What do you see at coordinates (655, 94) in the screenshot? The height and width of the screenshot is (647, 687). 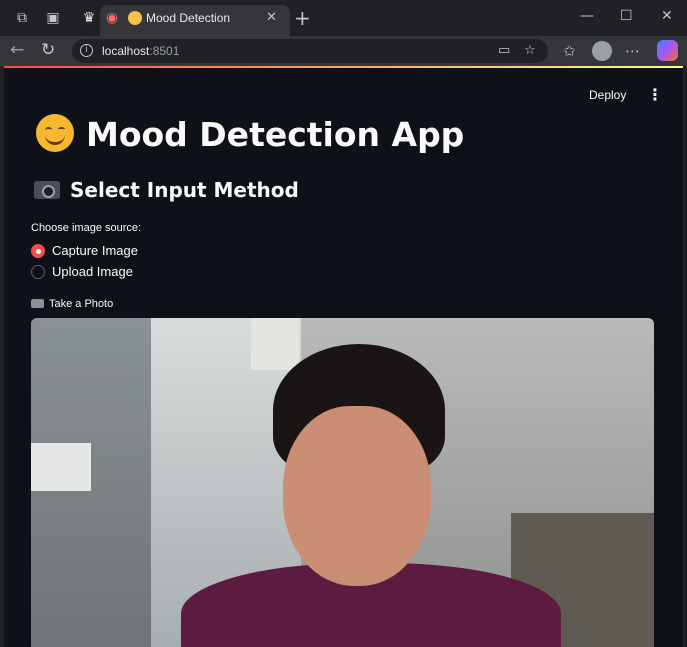 I see `main-menu-icon: ⋮` at bounding box center [655, 94].